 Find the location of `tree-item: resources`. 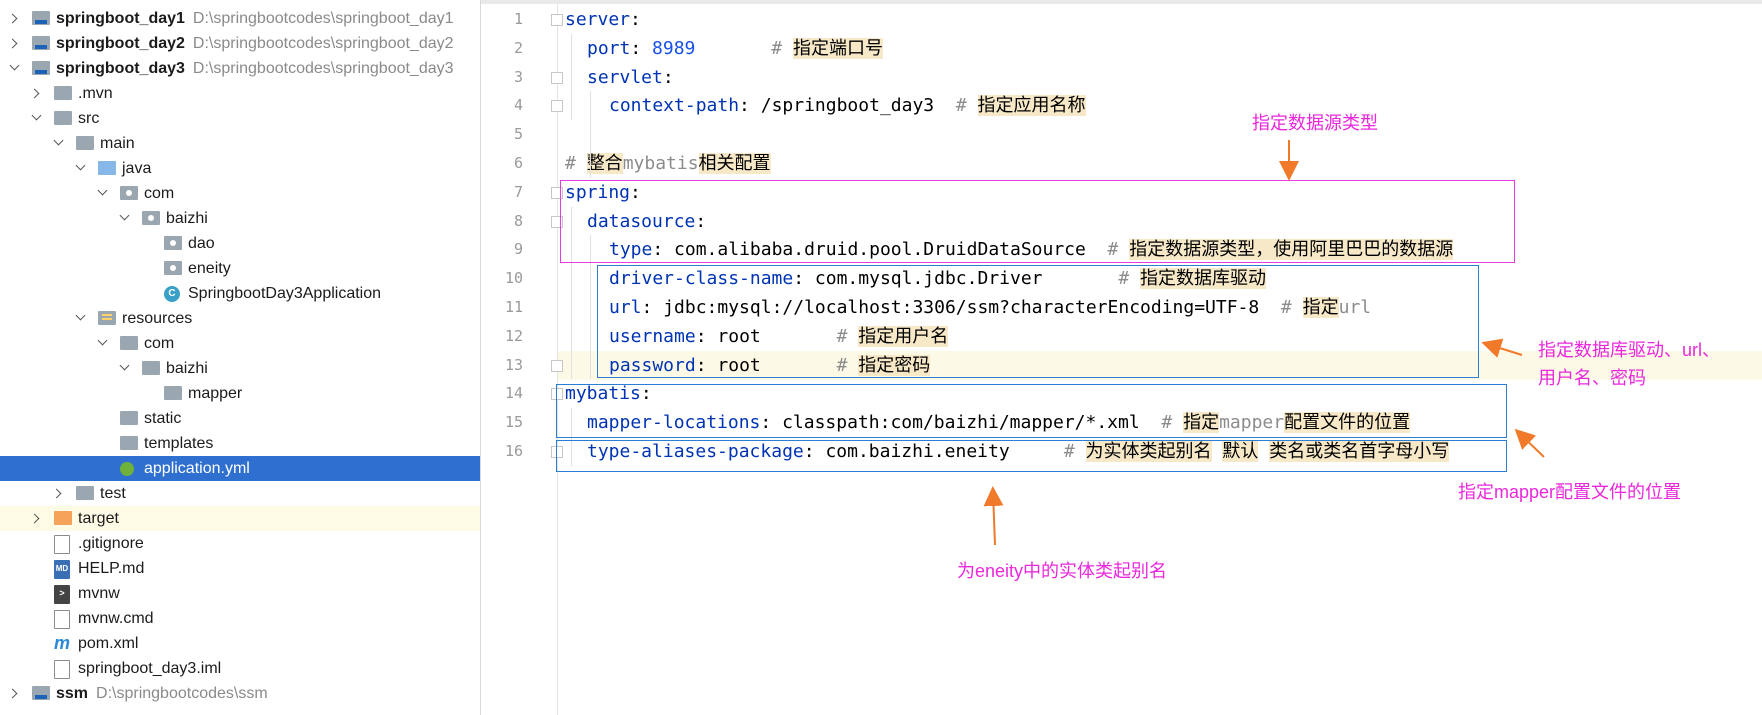

tree-item: resources is located at coordinates (240, 318).